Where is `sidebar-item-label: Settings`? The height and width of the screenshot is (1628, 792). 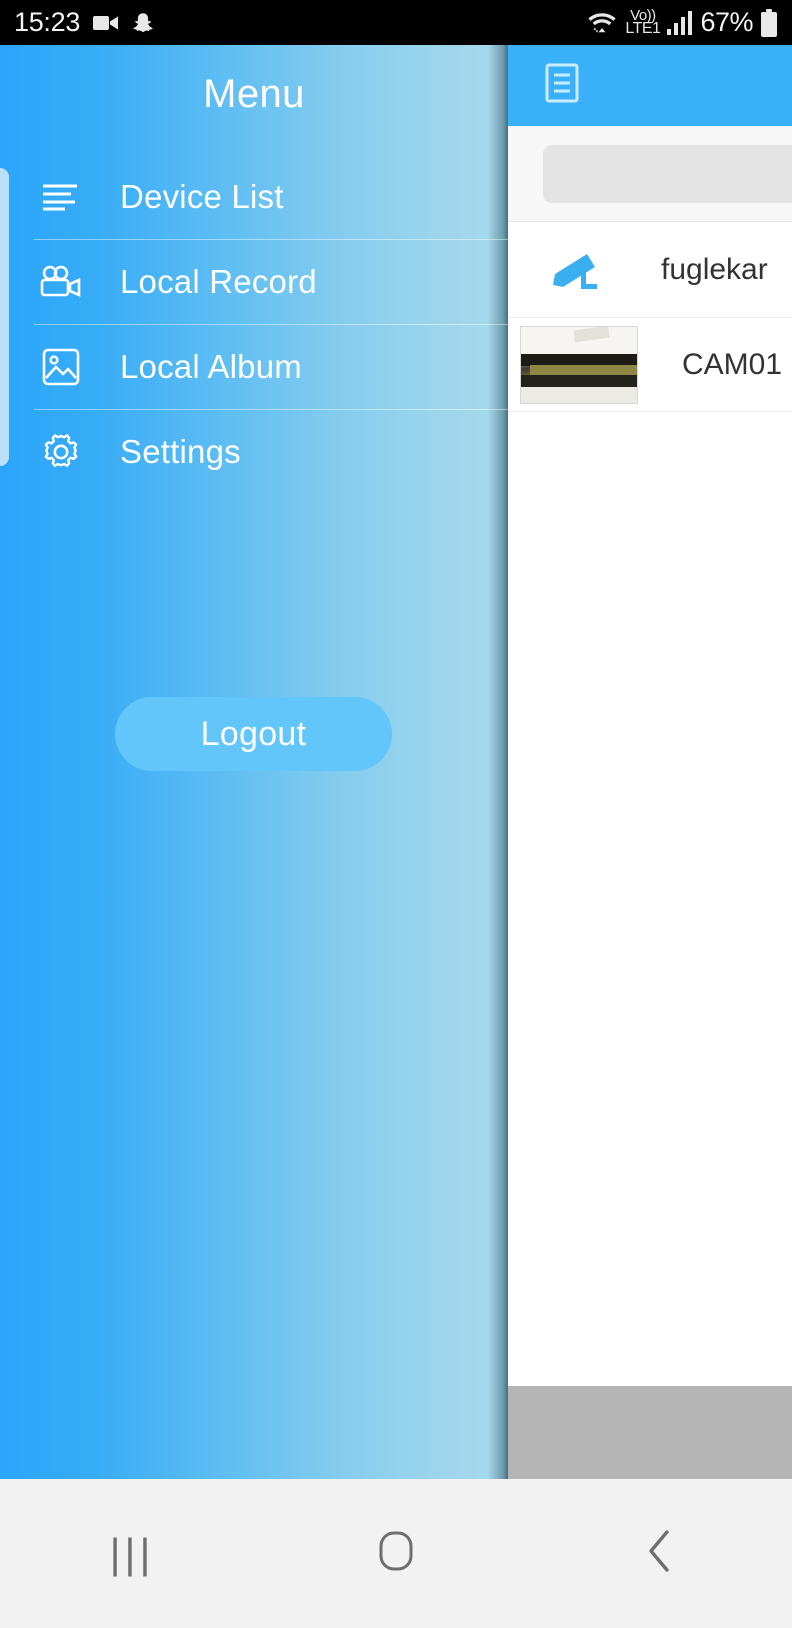
sidebar-item-label: Settings is located at coordinates (180, 451).